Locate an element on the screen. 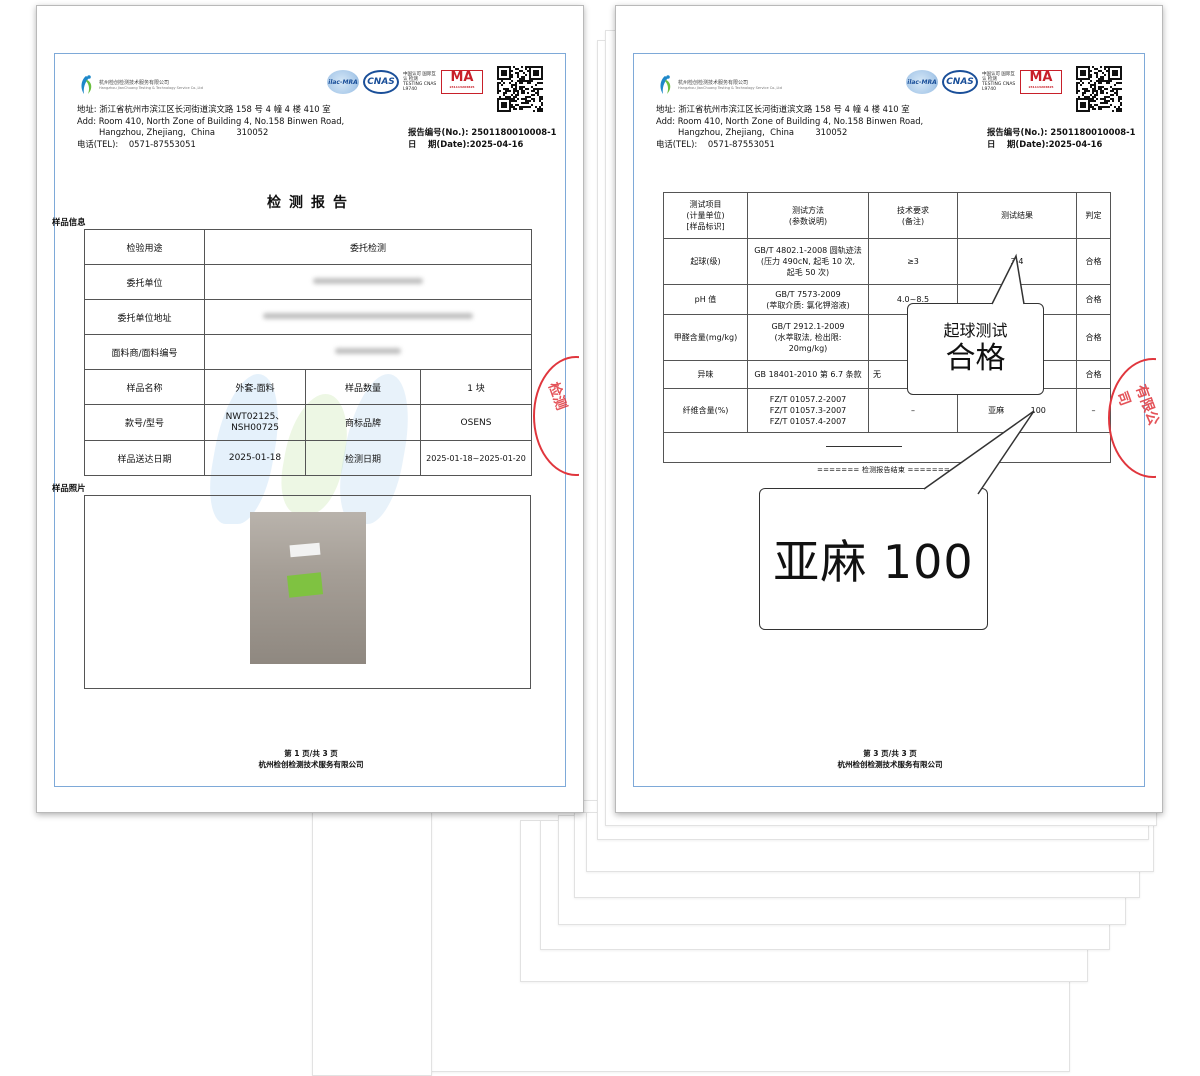 This screenshot has width=1200, height=1076. table-row: 委托单位 is located at coordinates (308, 282).